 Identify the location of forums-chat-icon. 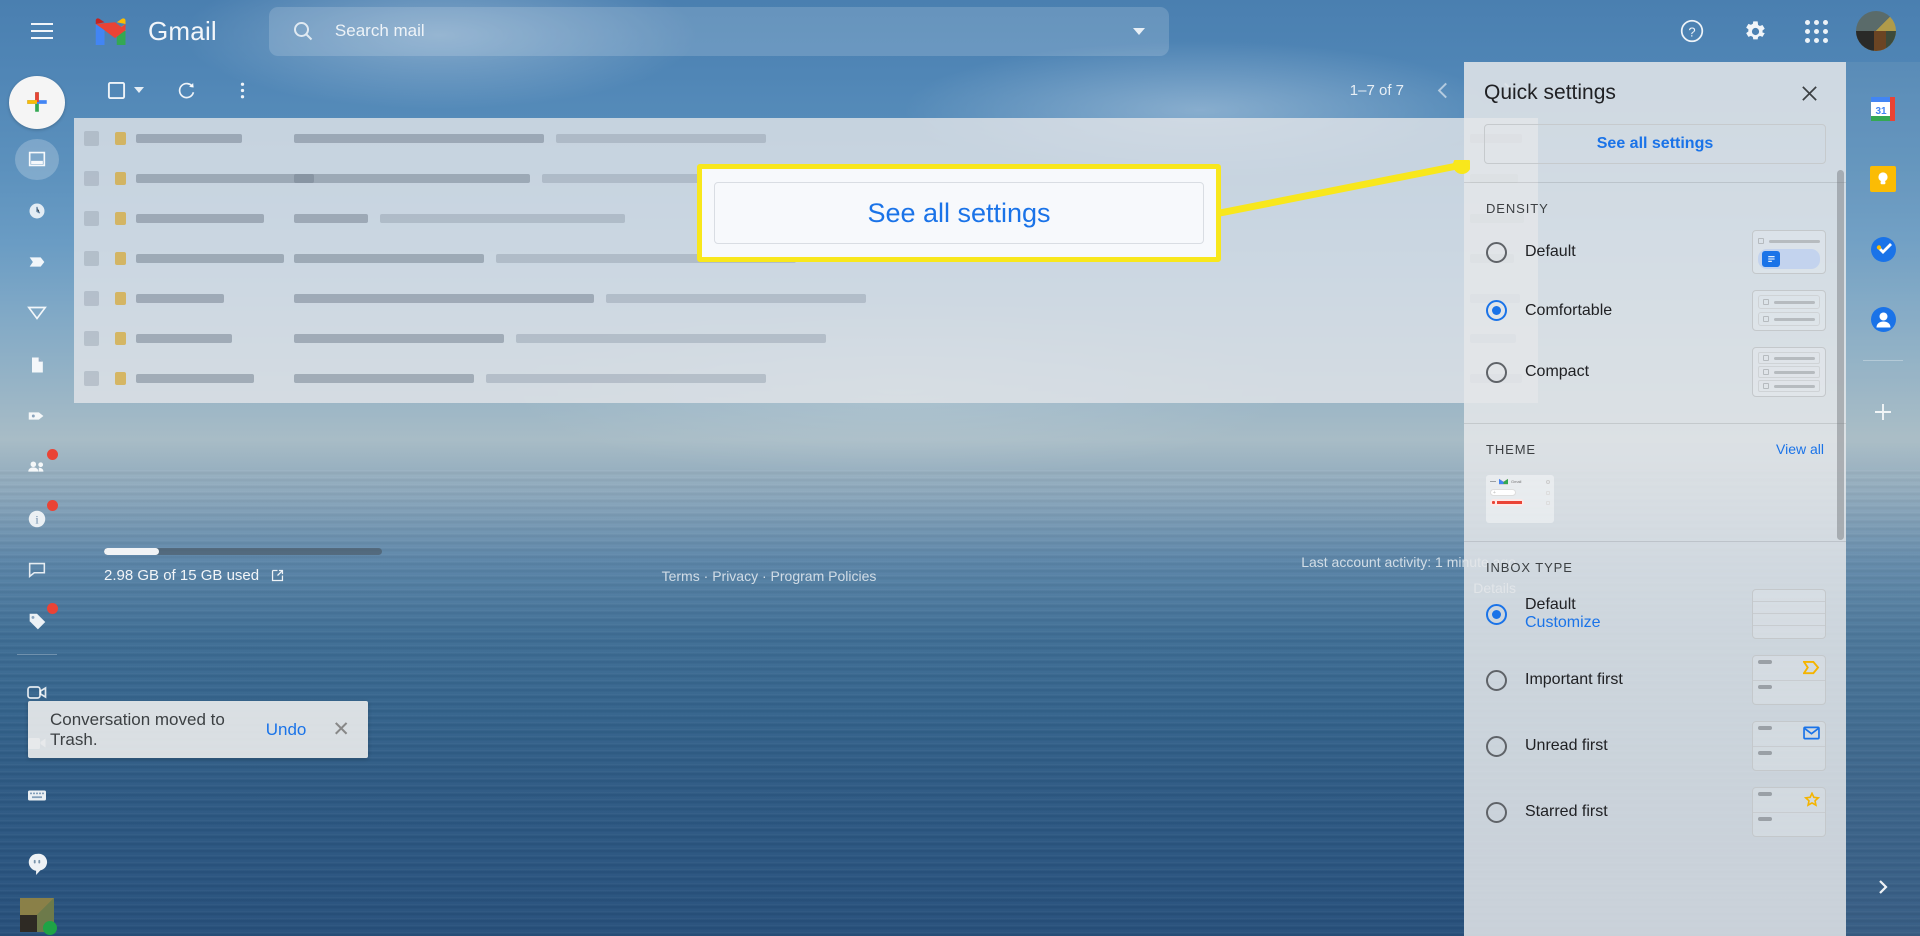
(37, 570).